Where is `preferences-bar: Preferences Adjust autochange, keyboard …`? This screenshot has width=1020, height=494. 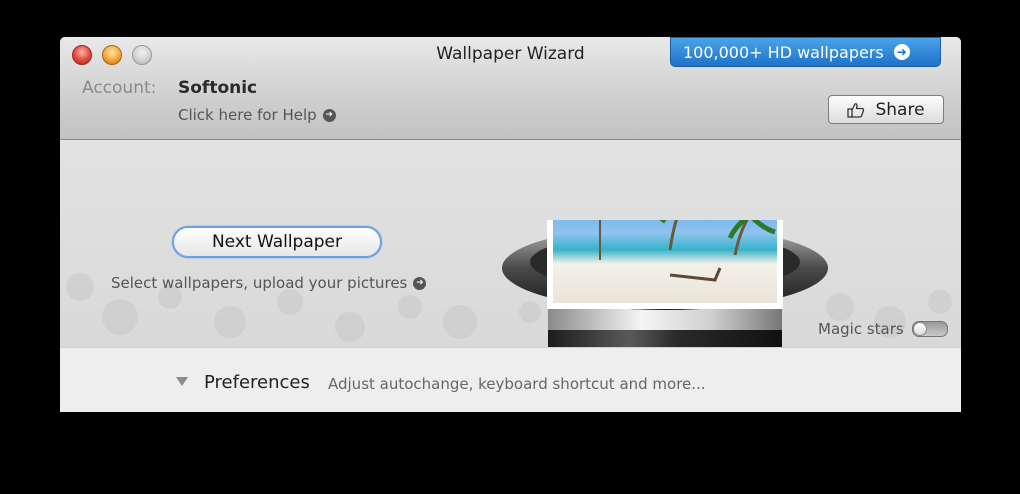
preferences-bar: Preferences Adjust autochange, keyboard … is located at coordinates (510, 379).